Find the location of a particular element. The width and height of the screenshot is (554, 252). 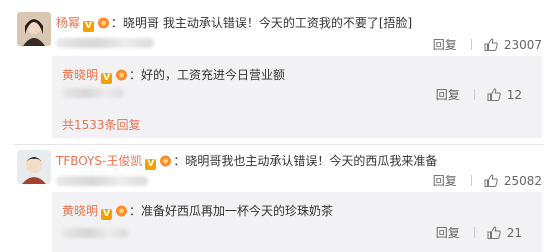

like-count: 21 is located at coordinates (514, 233).